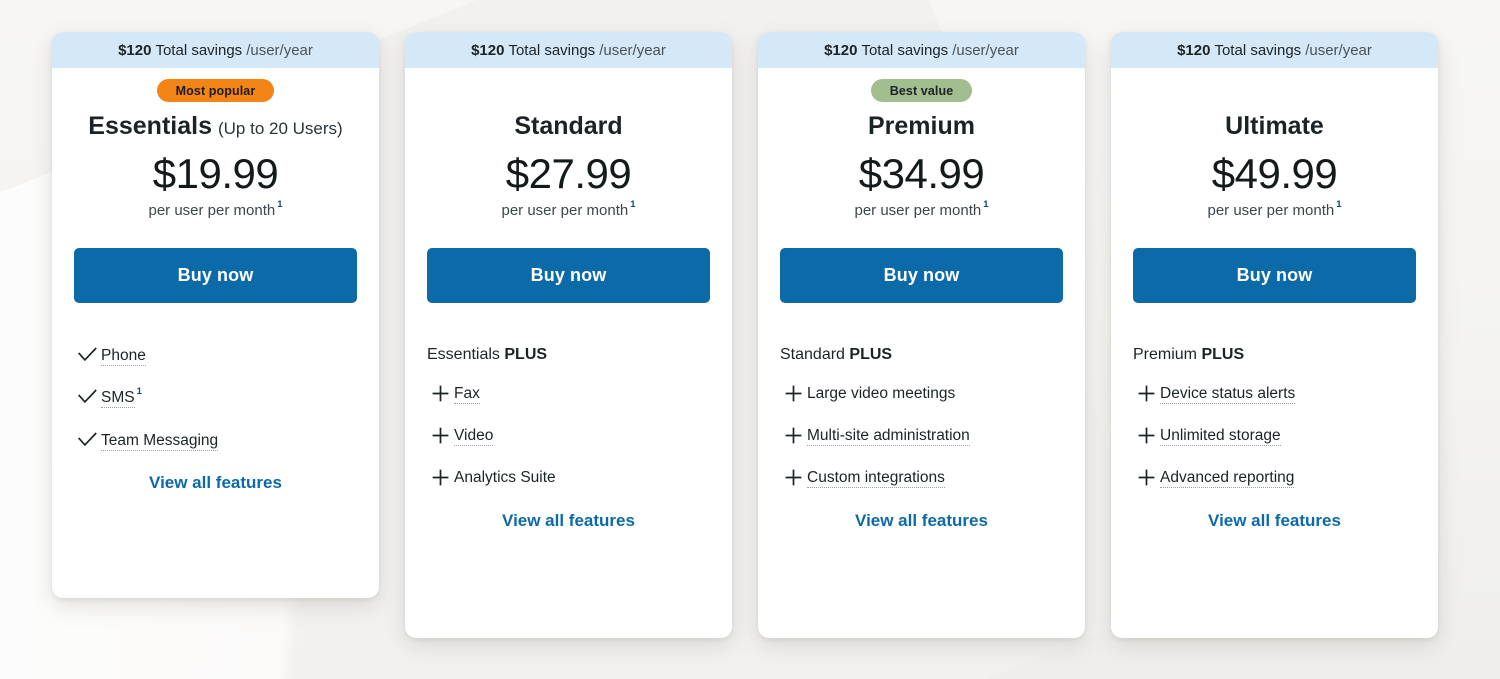 Image resolution: width=1500 pixels, height=679 pixels. I want to click on feature-label-wrap: Device status alerts, so click(1228, 394).